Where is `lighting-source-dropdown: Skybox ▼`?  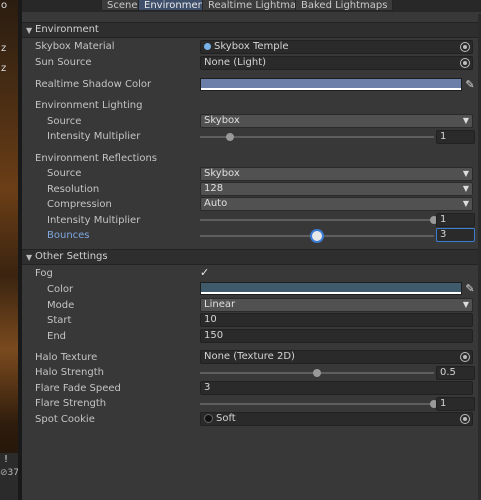 lighting-source-dropdown: Skybox ▼ is located at coordinates (336, 121).